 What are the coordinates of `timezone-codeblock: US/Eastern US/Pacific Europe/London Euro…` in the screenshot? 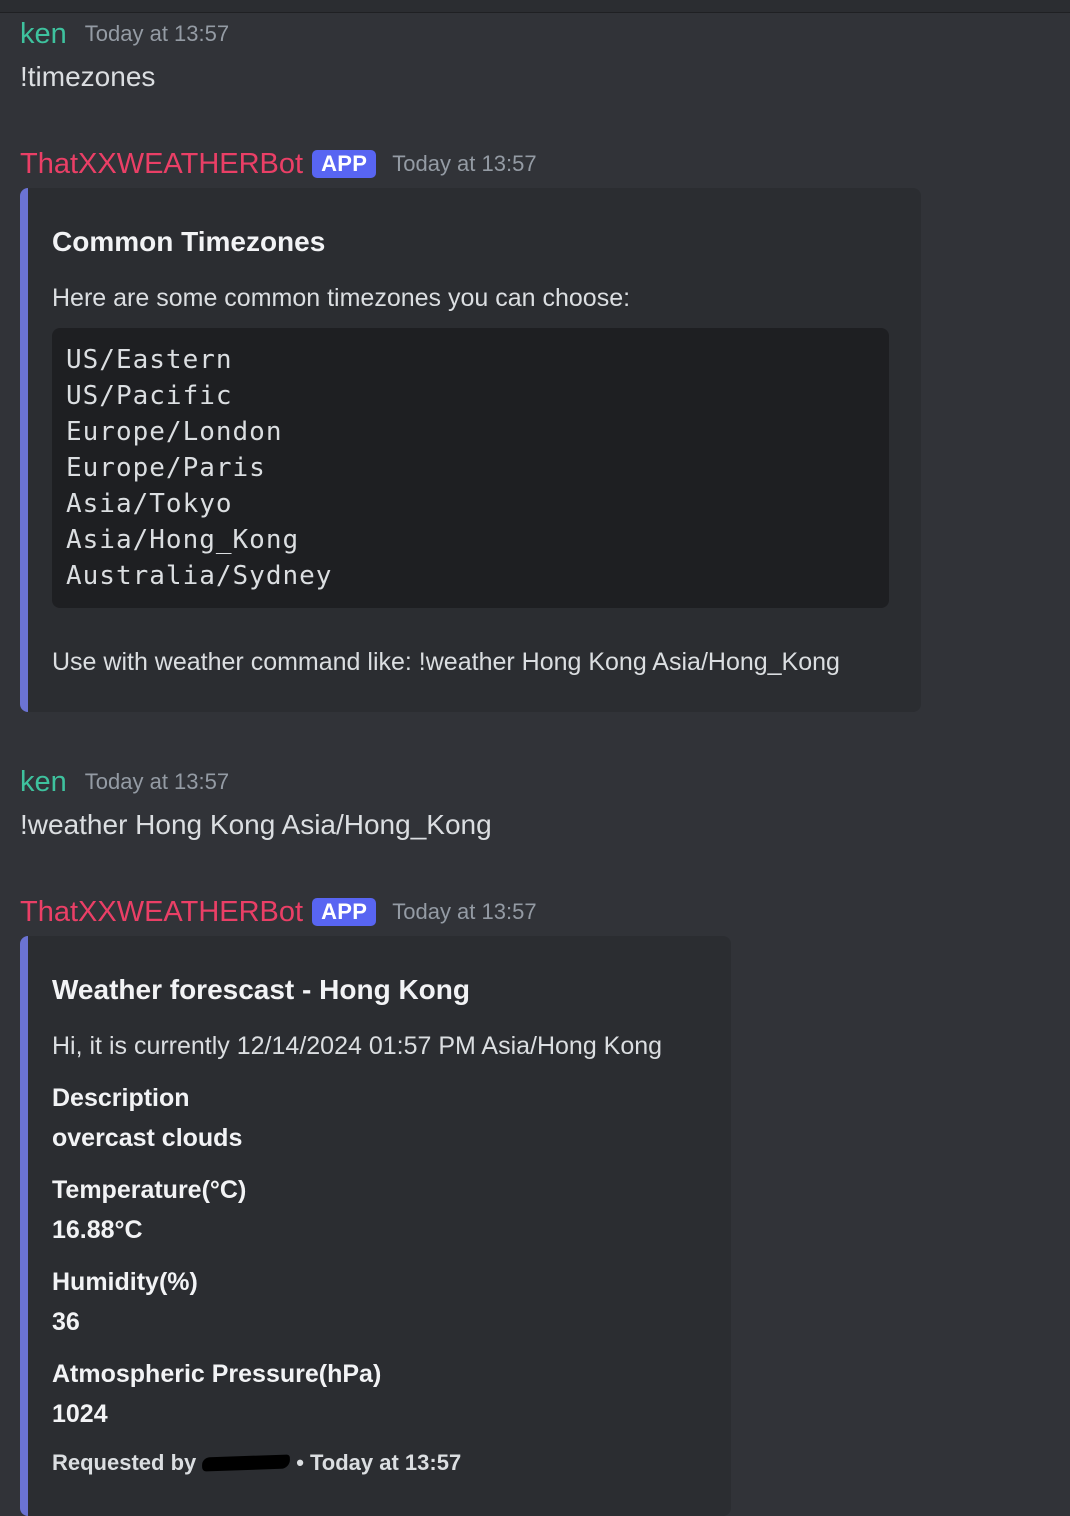 It's located at (470, 468).